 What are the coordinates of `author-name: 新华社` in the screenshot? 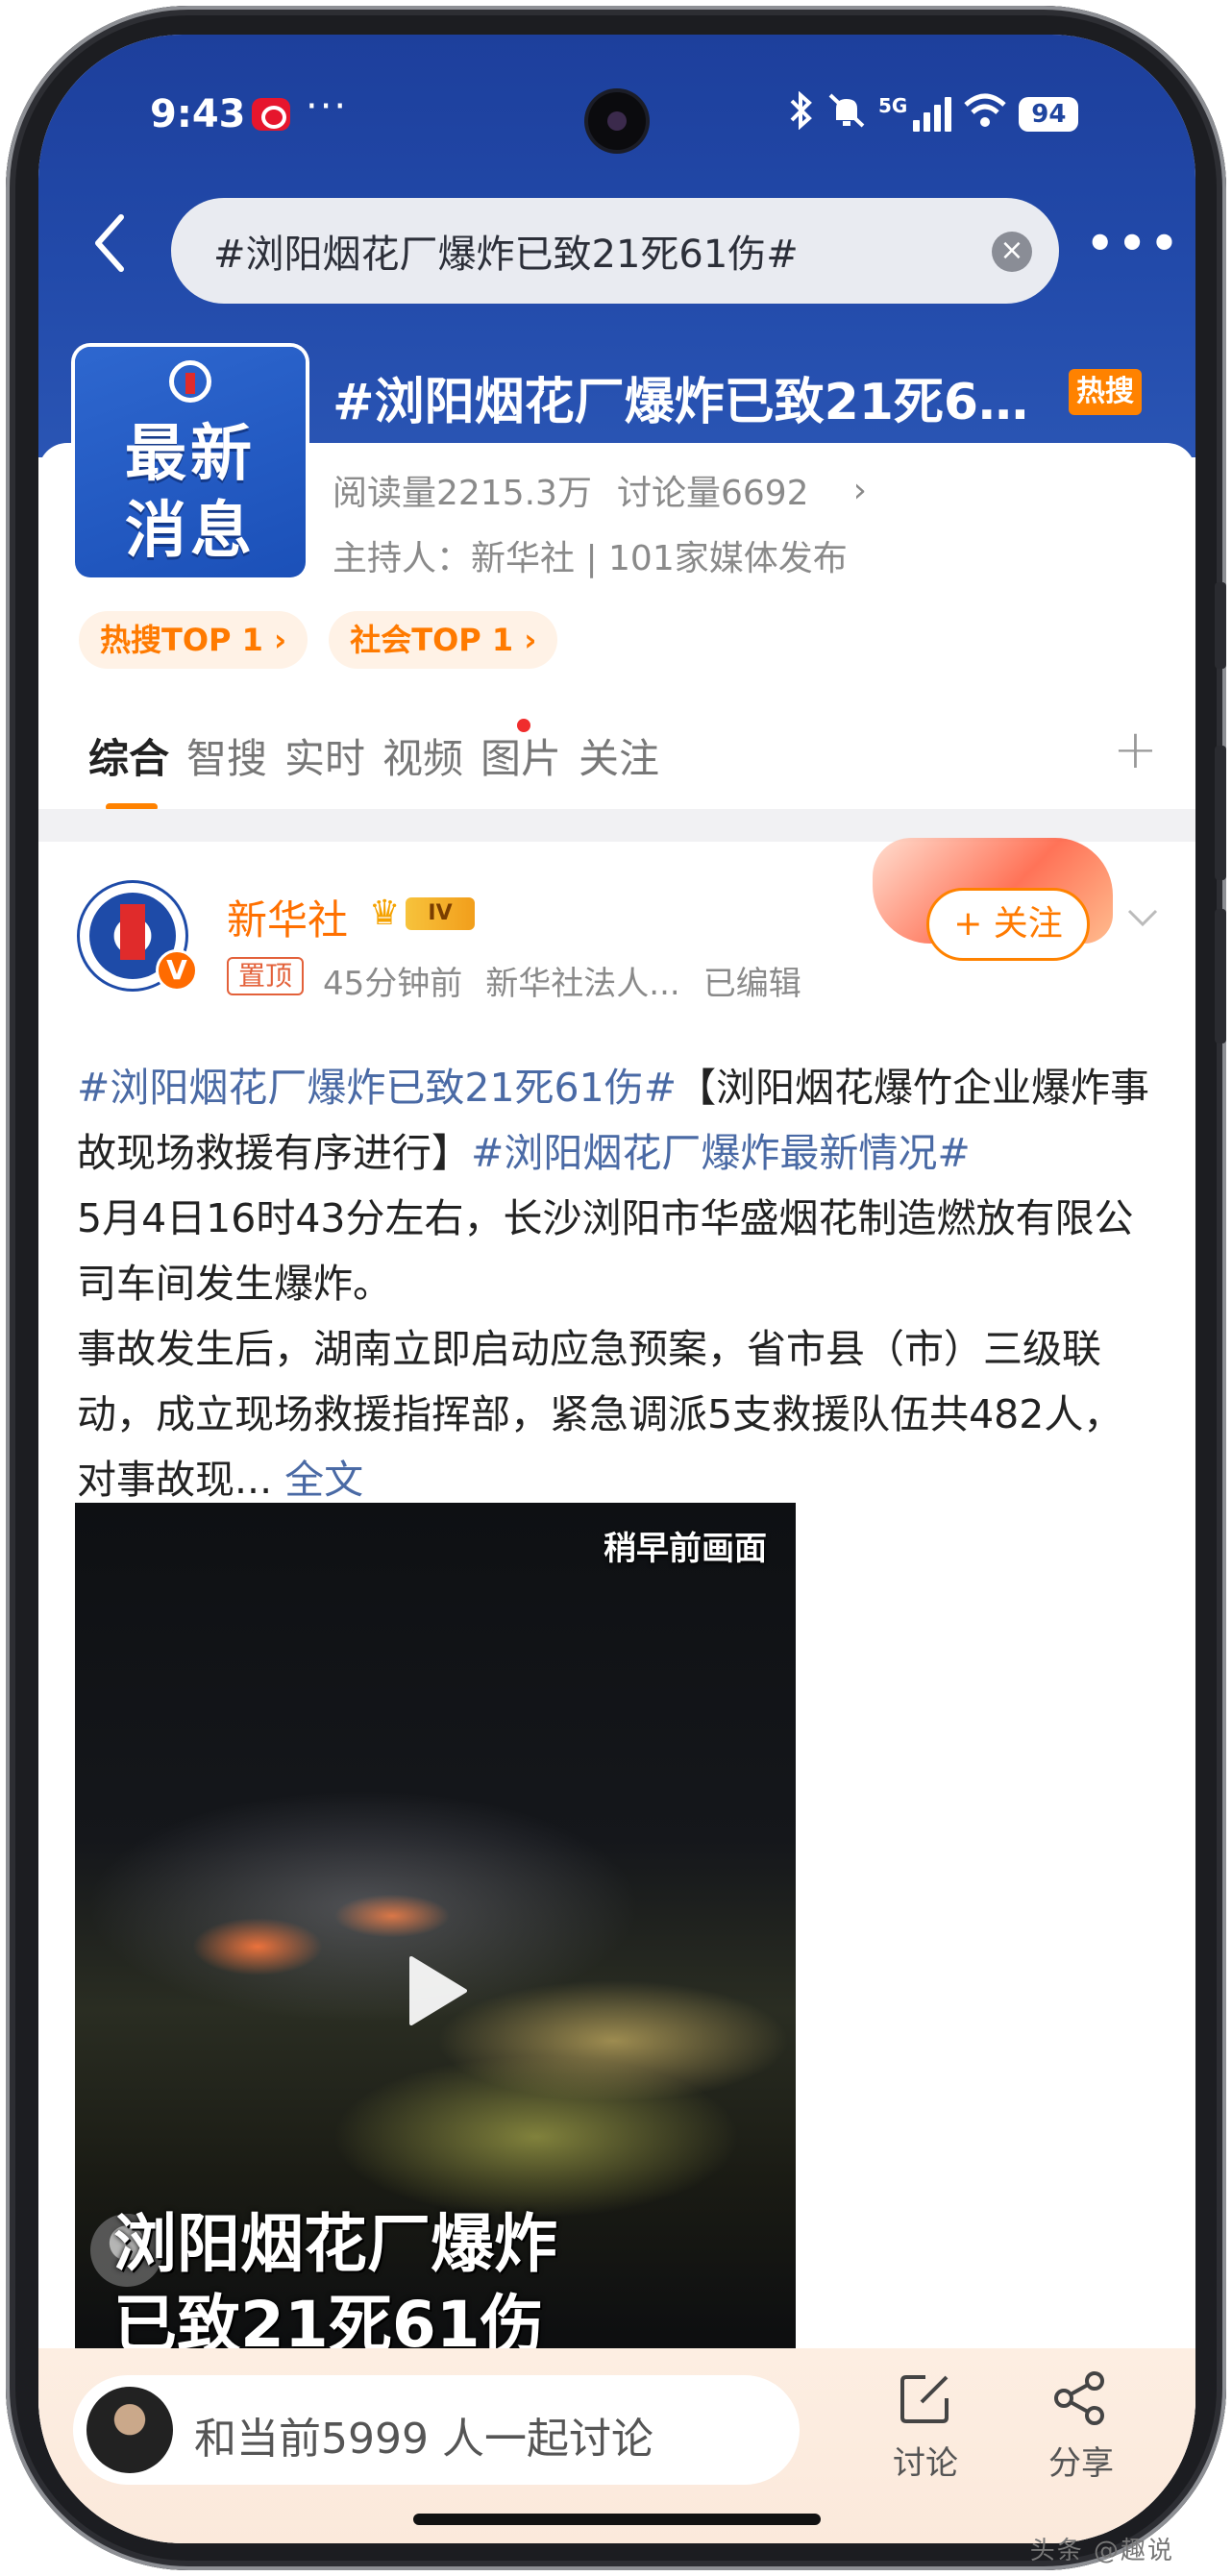 It's located at (287, 917).